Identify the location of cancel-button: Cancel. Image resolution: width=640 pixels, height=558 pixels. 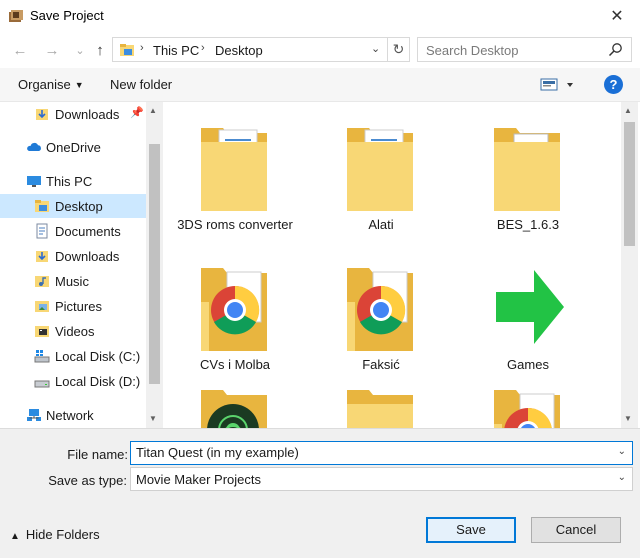
(576, 530).